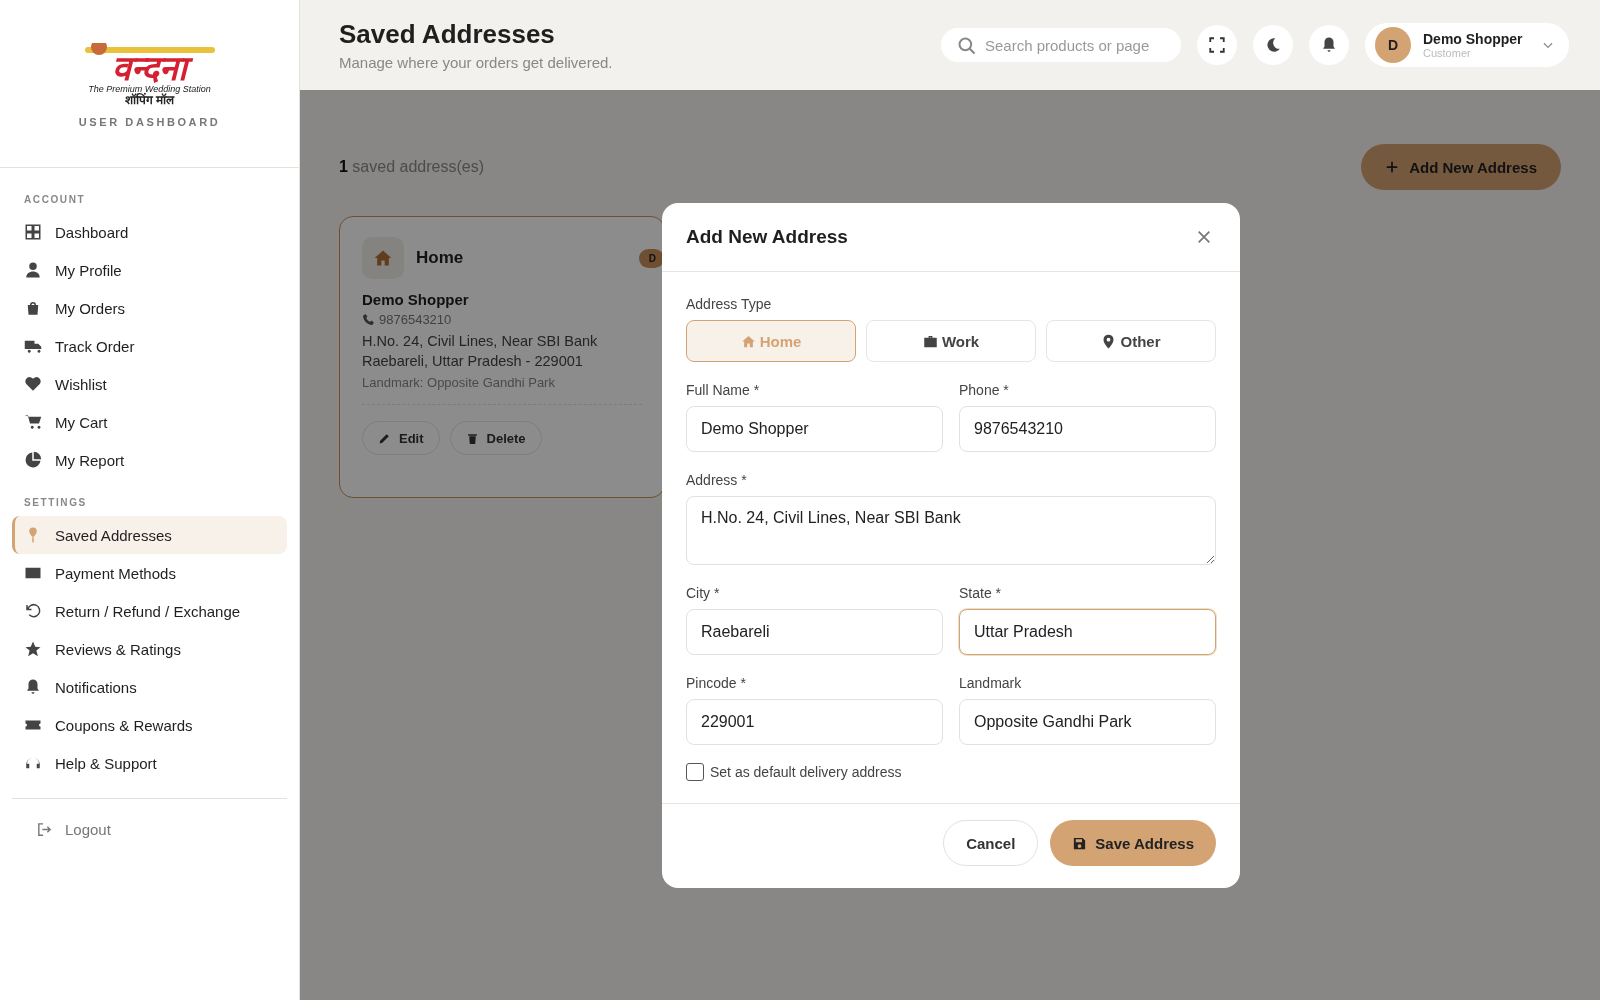 The height and width of the screenshot is (1000, 1600). I want to click on address-type: Home, so click(440, 258).